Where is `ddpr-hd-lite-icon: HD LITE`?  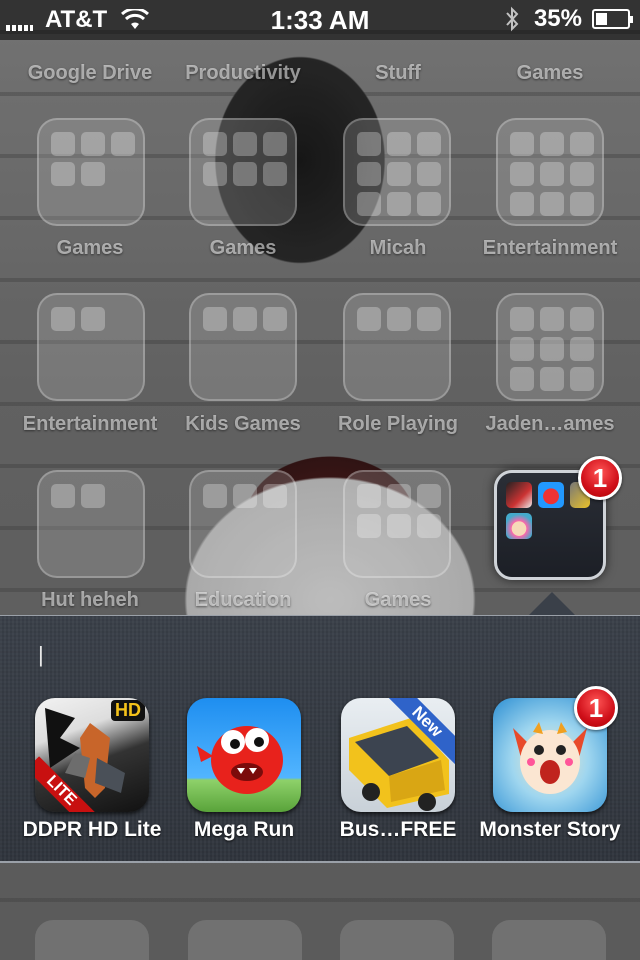
ddpr-hd-lite-icon: HD LITE is located at coordinates (92, 755).